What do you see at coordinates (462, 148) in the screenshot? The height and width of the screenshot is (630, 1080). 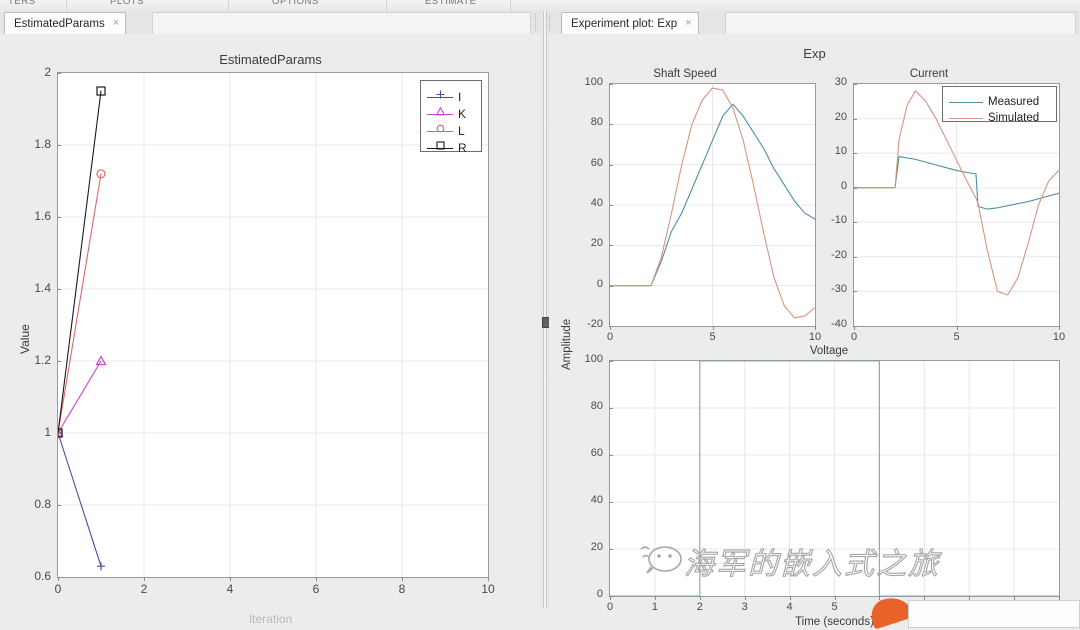 I see `legend-label: R` at bounding box center [462, 148].